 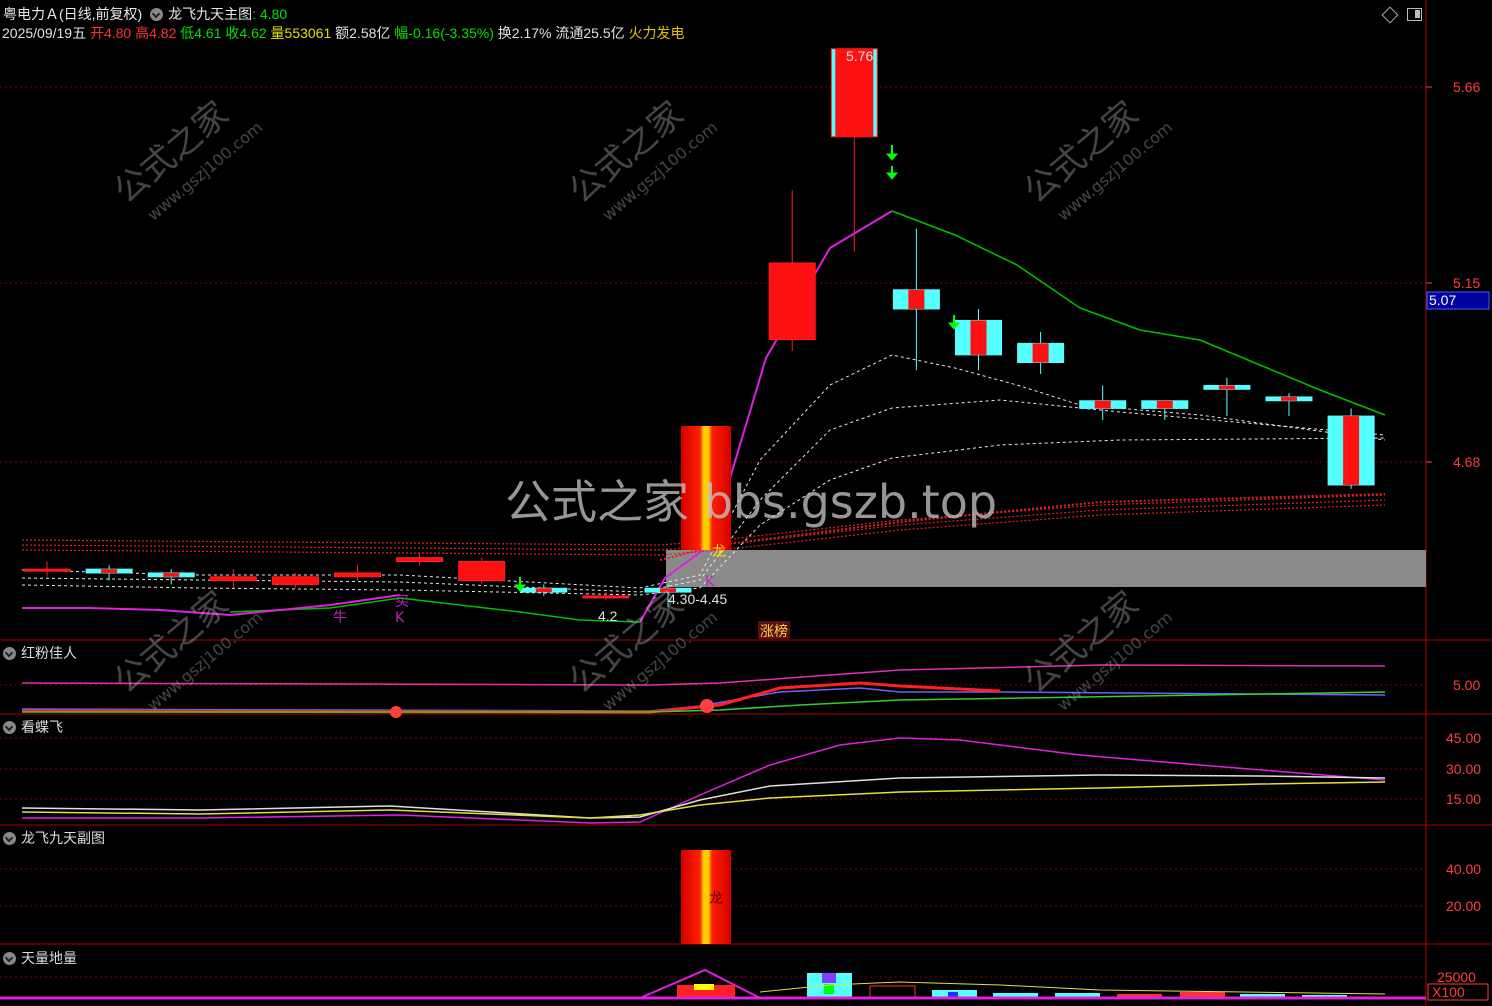 I want to click on panel2-tick: 15.00, so click(x=1463, y=799).